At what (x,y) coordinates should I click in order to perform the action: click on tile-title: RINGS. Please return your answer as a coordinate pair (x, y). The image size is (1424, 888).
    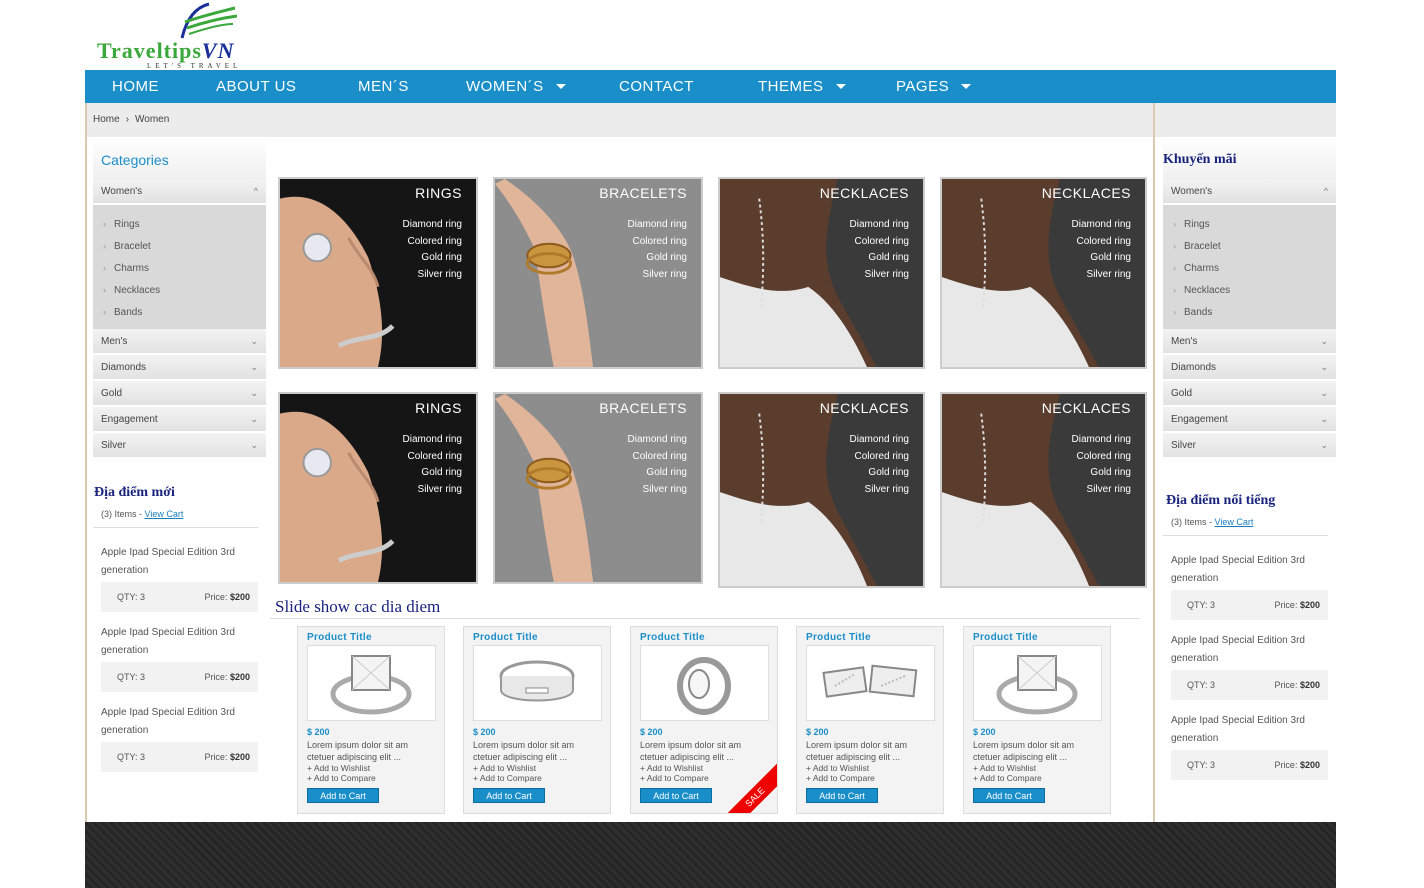
    Looking at the image, I should click on (438, 408).